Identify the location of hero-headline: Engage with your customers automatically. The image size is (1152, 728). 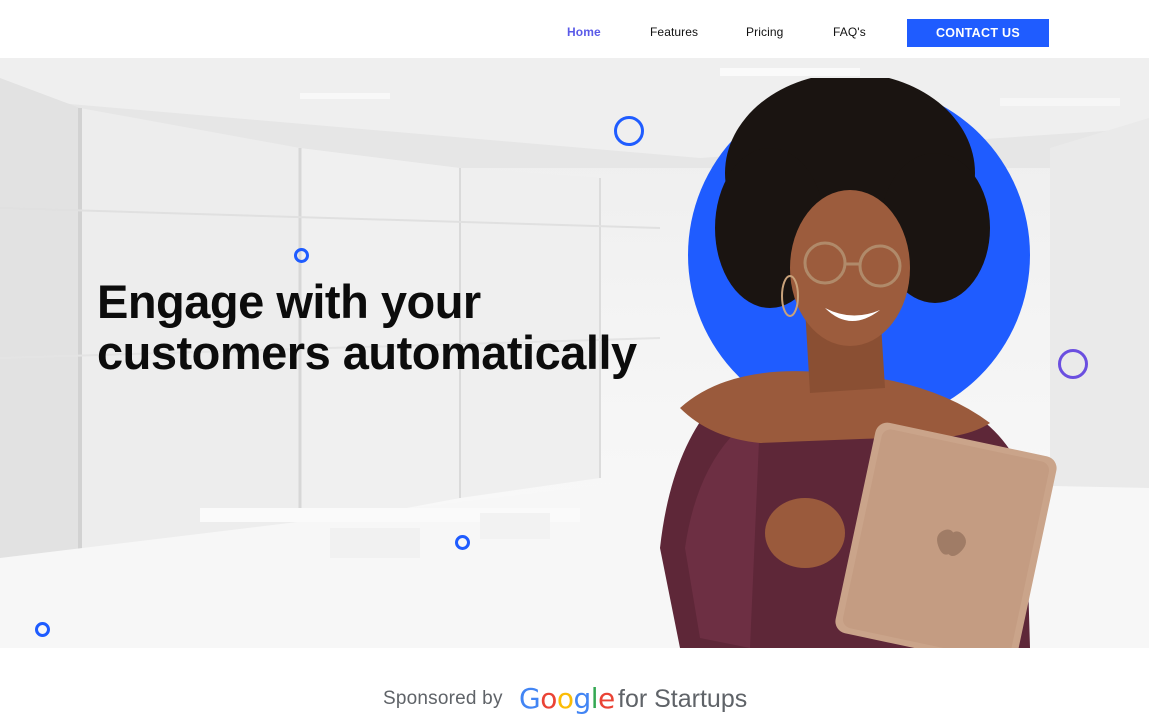
(367, 327).